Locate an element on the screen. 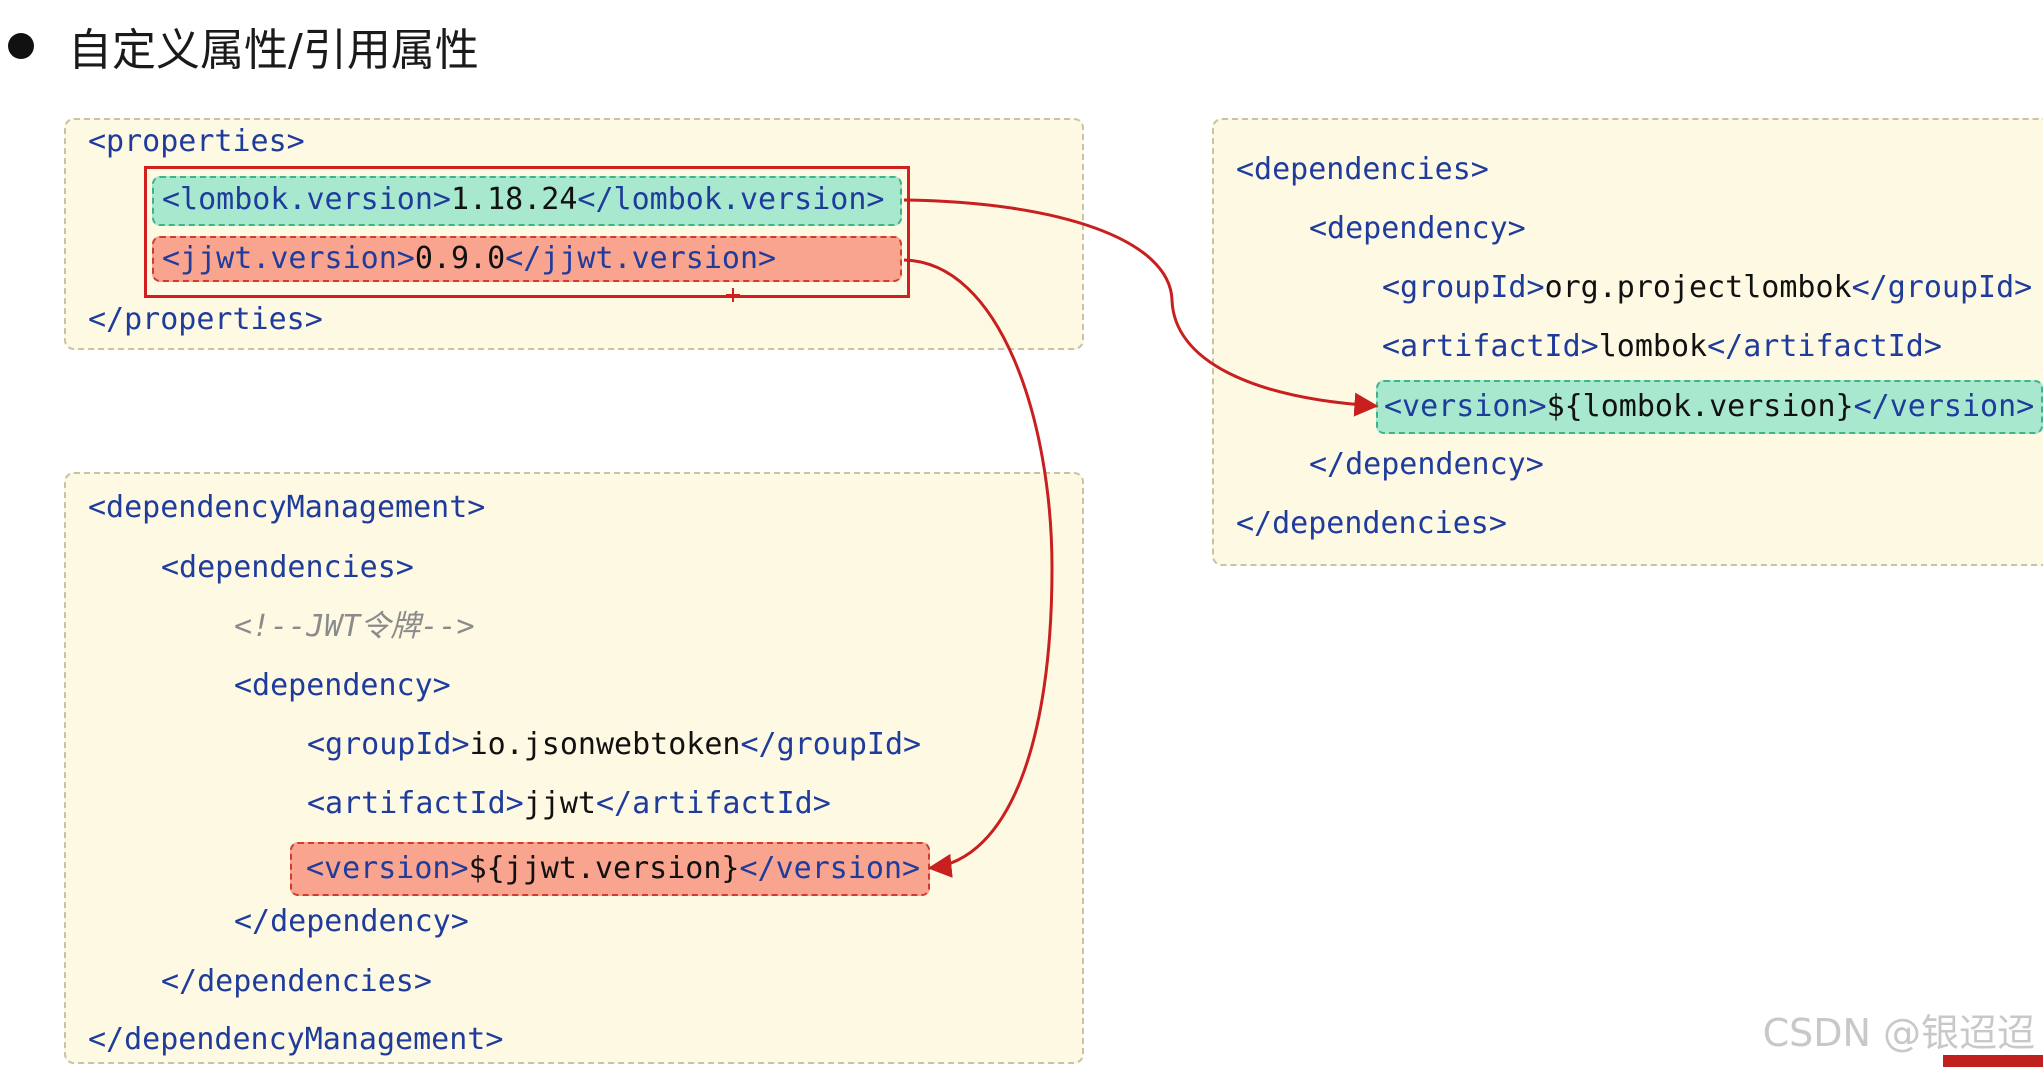  cursor-crosshair-icon is located at coordinates (733, 295).